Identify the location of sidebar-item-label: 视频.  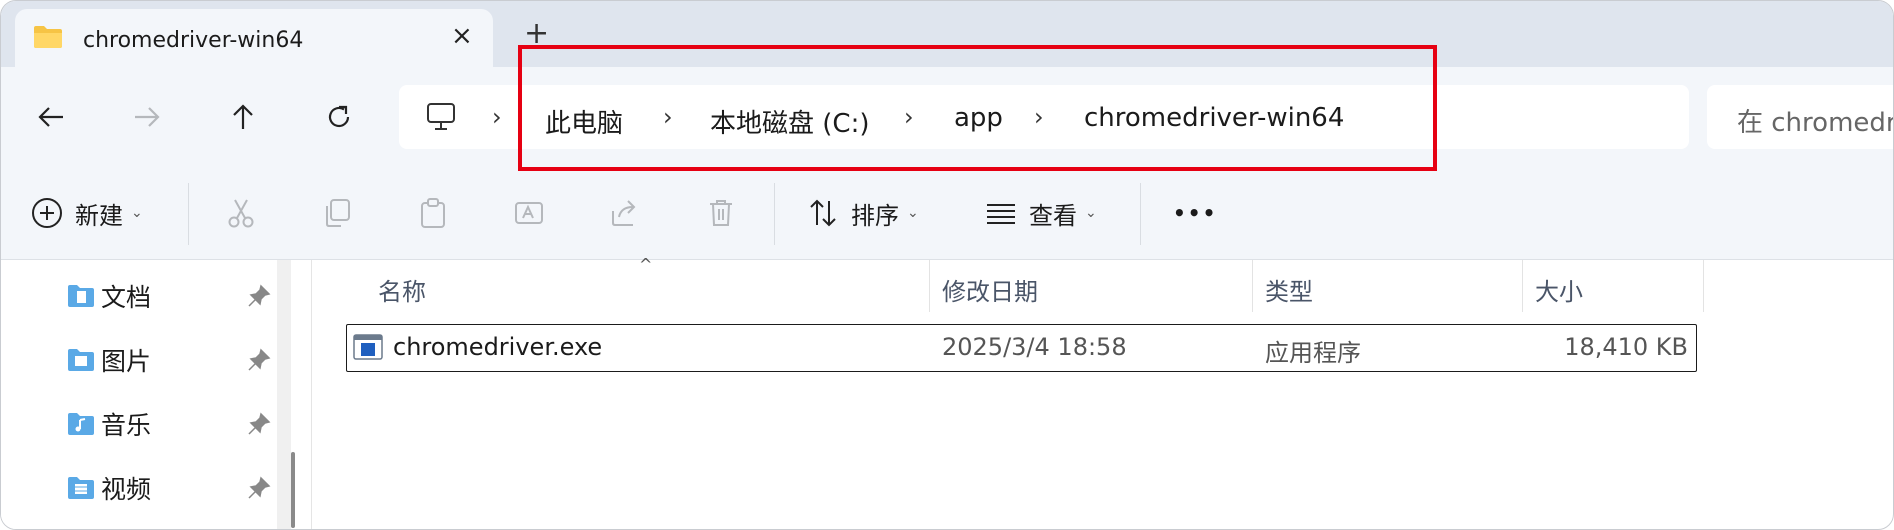
(126, 489).